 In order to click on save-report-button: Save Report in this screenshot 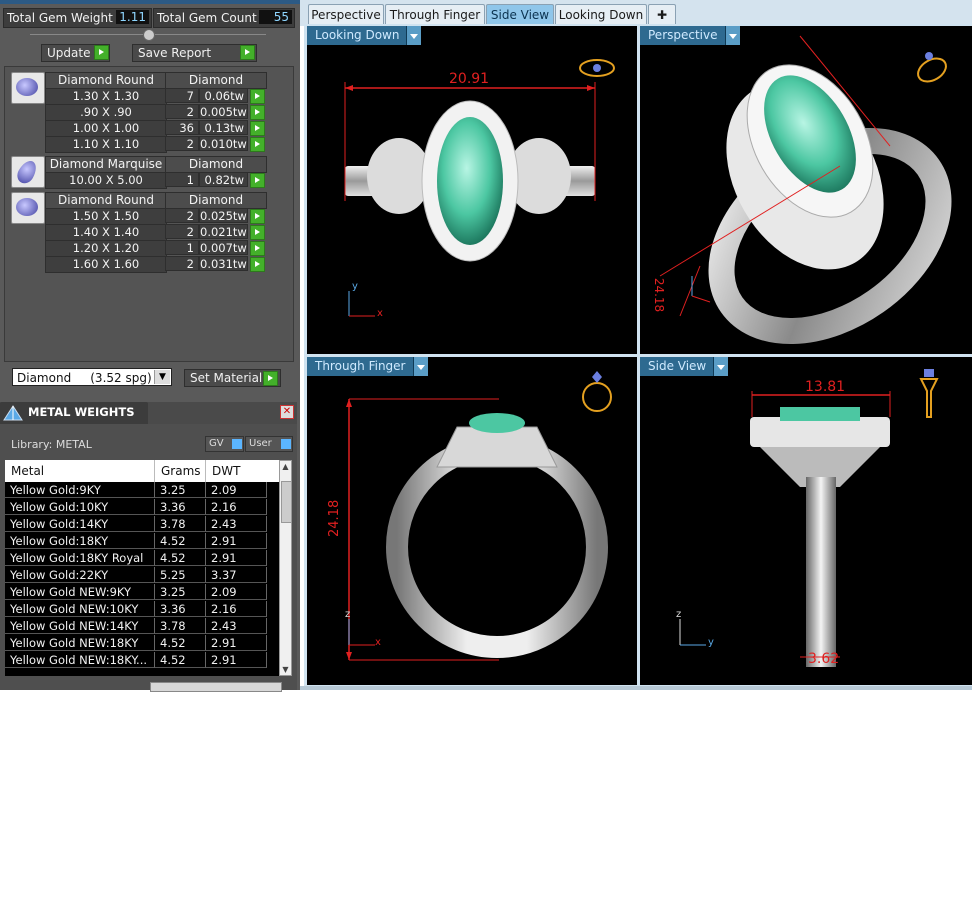, I will do `click(194, 53)`.